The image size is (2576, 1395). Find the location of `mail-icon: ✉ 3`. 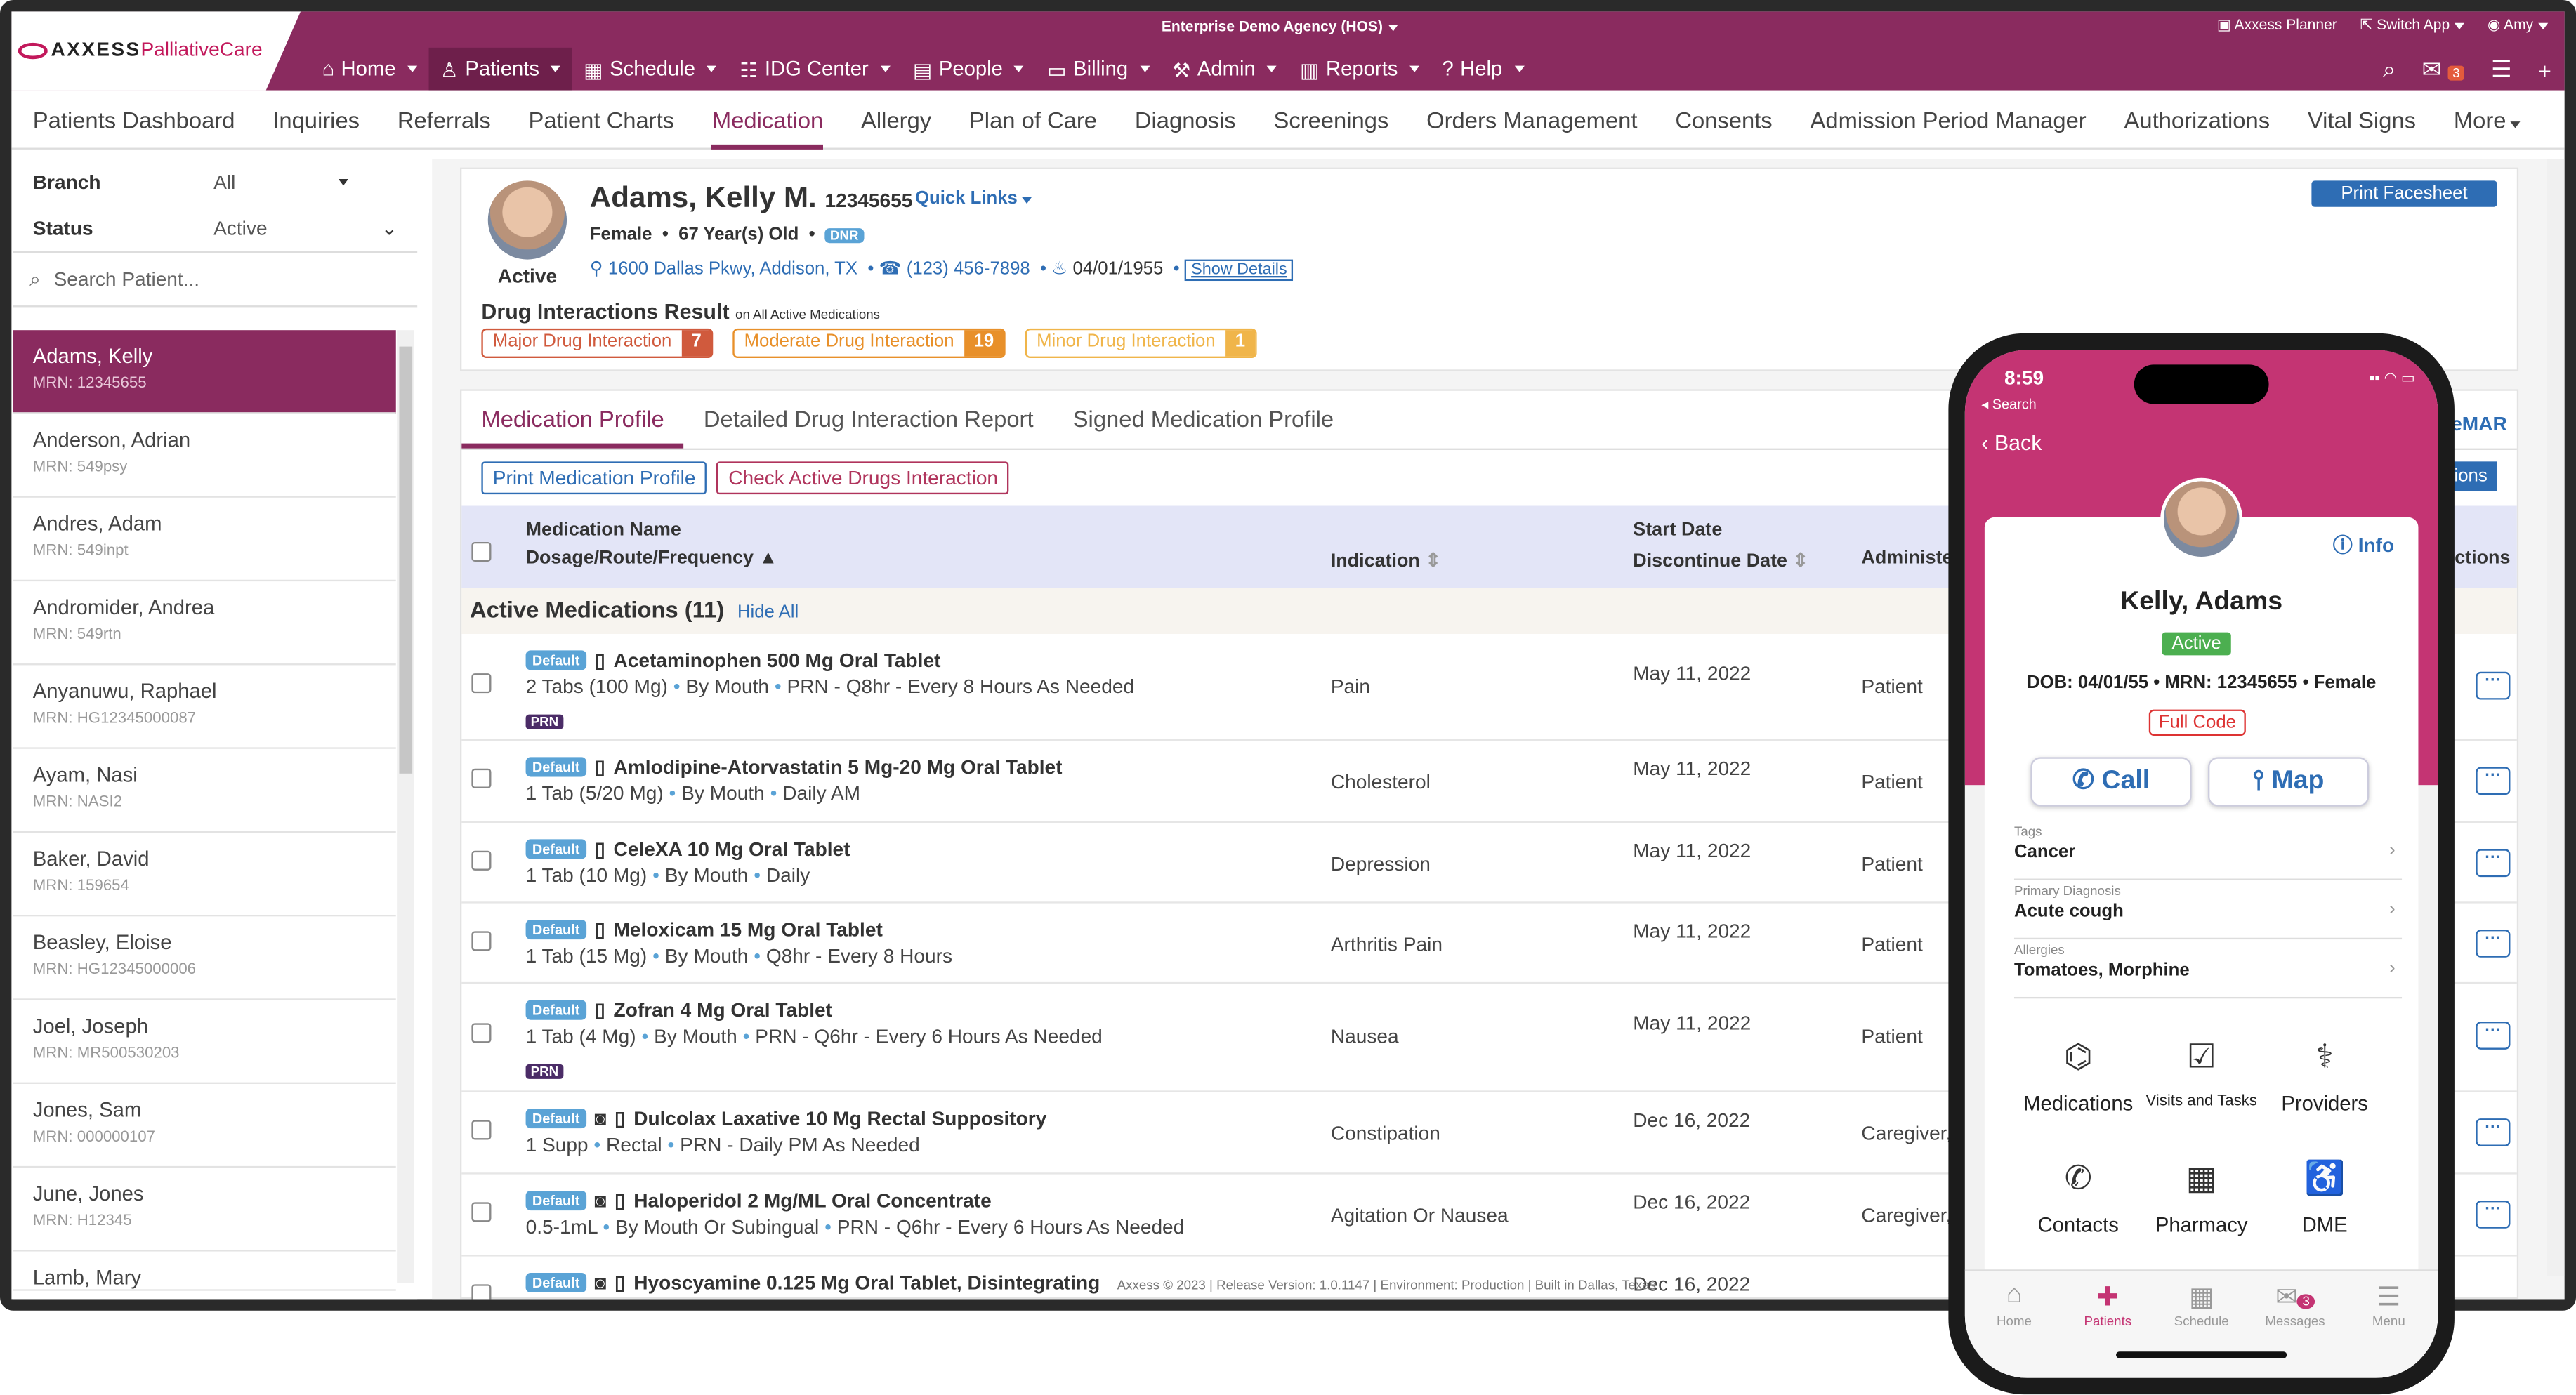

mail-icon: ✉ 3 is located at coordinates (2443, 70).